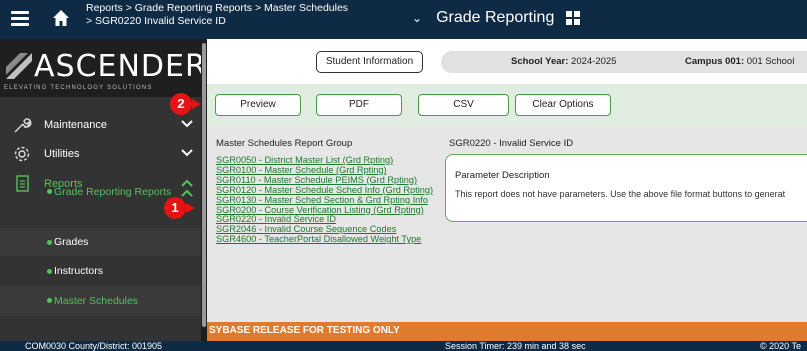  I want to click on chevron-up-icon, so click(187, 193).